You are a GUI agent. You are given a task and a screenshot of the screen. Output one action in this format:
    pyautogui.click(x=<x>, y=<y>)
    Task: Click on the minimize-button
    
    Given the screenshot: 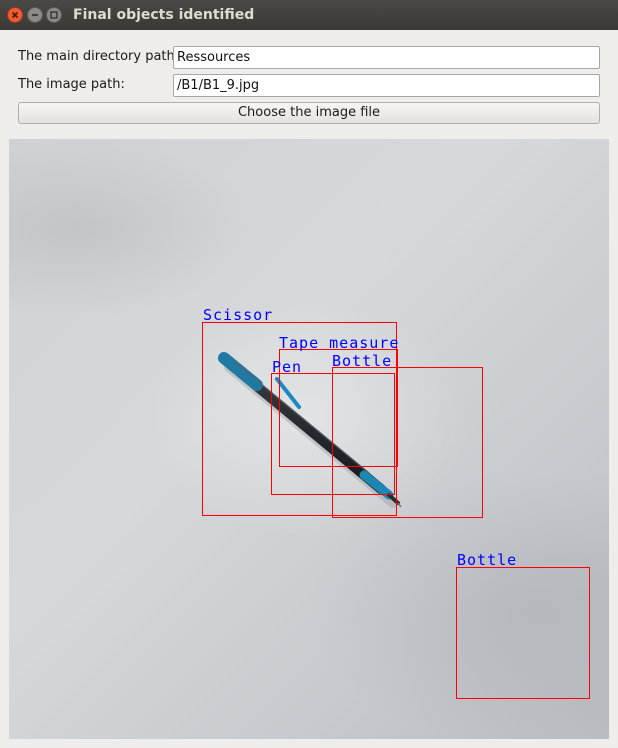 What is the action you would take?
    pyautogui.click(x=35, y=15)
    